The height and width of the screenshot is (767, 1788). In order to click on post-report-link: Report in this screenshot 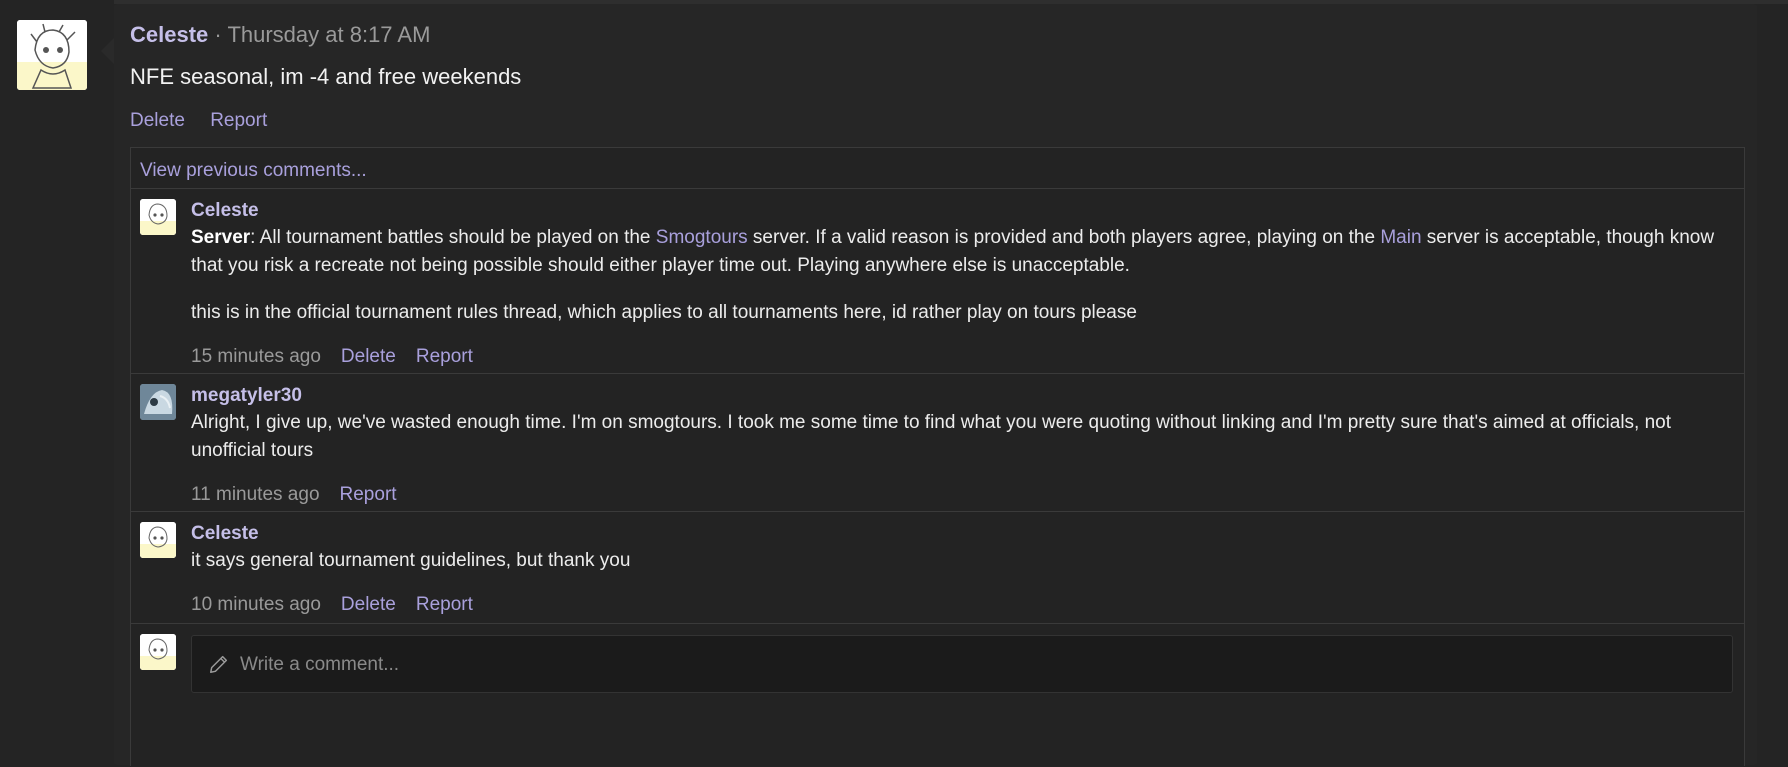, I will do `click(238, 120)`.